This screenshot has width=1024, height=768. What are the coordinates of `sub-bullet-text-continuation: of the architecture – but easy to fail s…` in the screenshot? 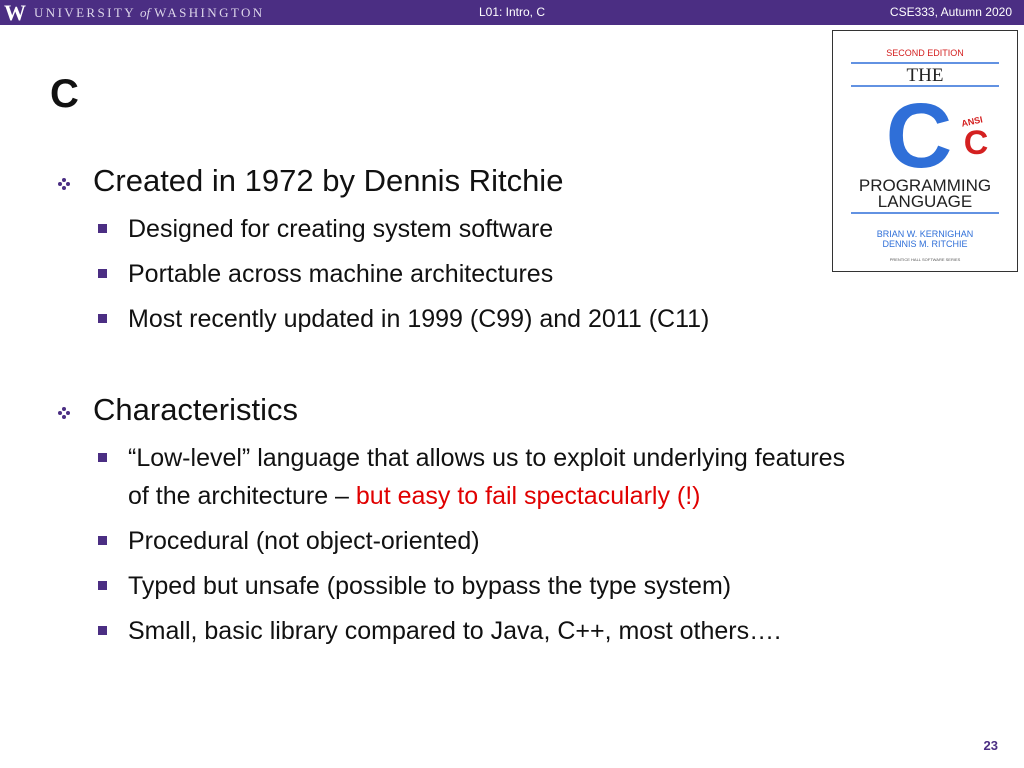 It's located at (414, 496).